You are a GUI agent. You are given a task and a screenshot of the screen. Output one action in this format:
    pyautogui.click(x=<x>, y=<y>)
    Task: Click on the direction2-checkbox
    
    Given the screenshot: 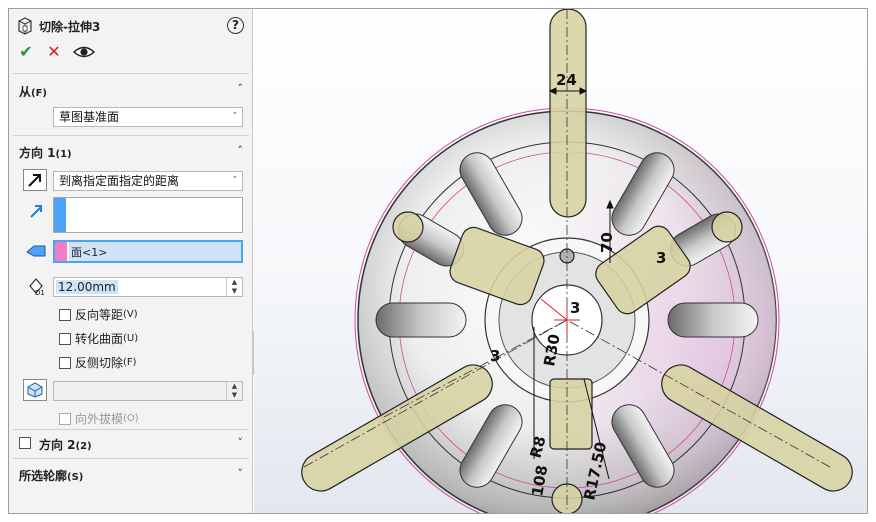 What is the action you would take?
    pyautogui.click(x=25, y=443)
    